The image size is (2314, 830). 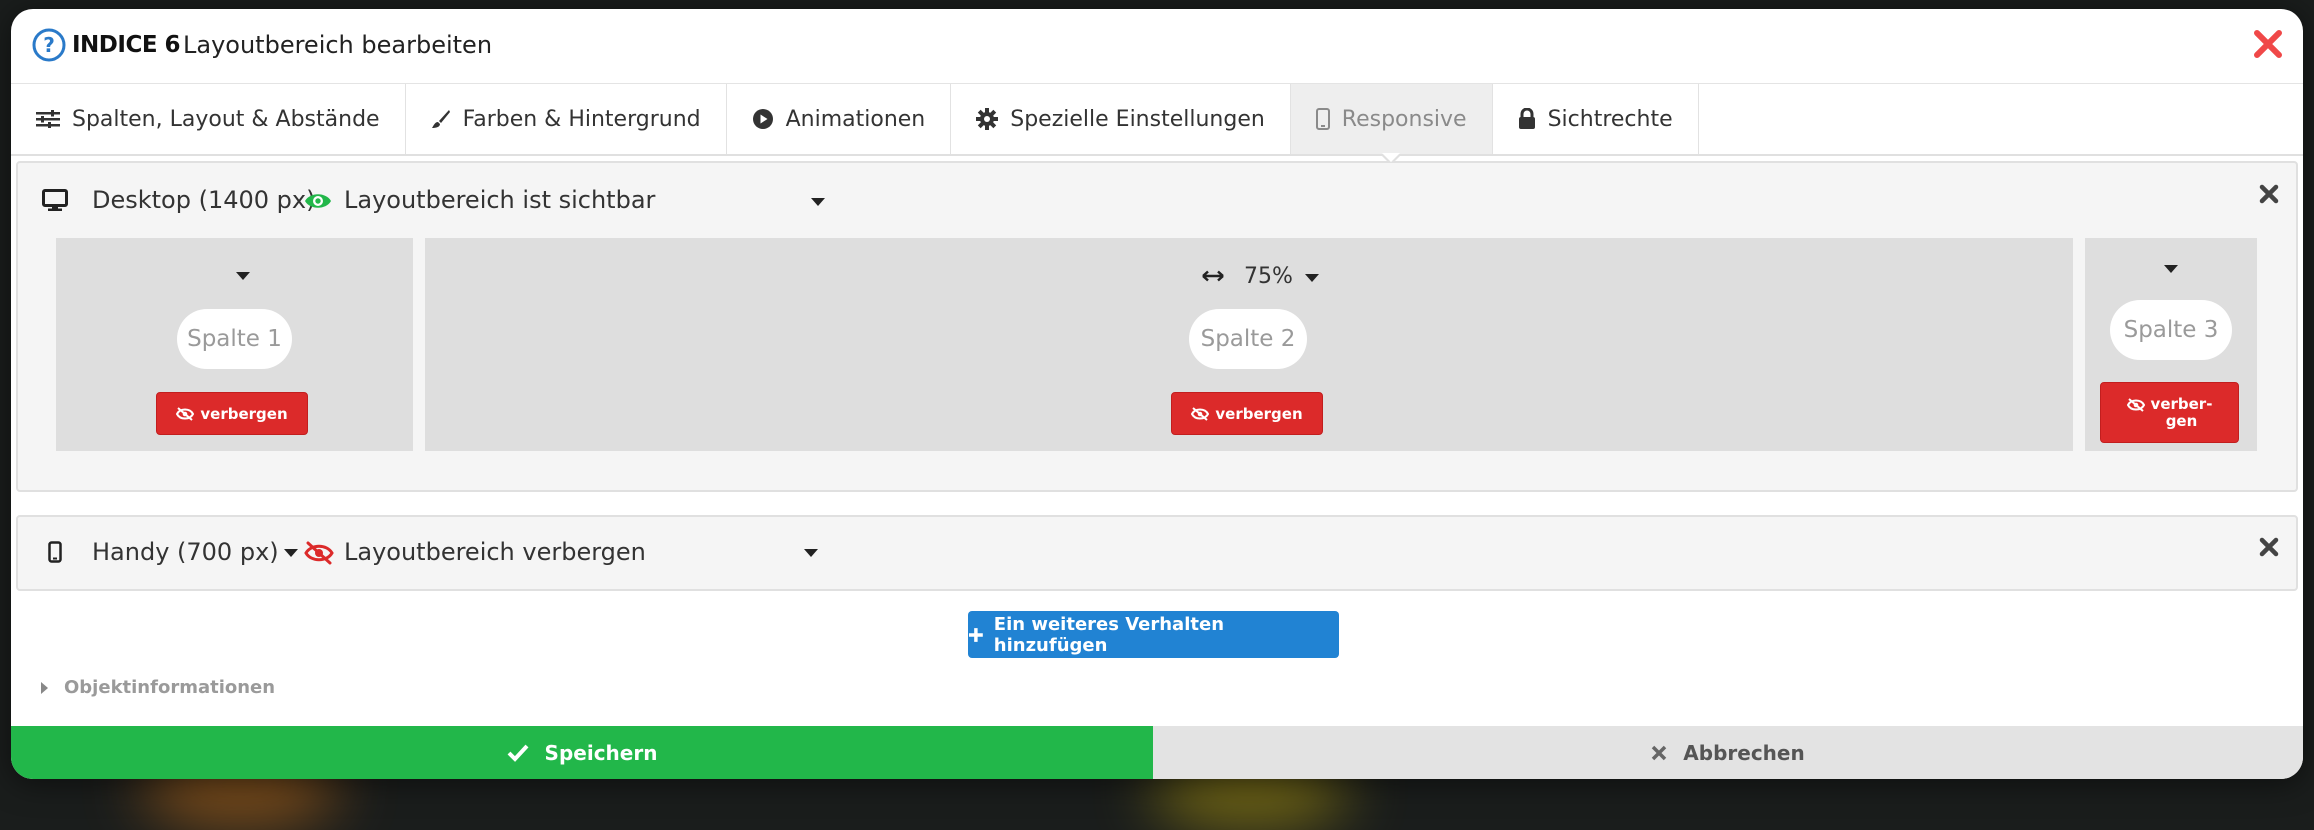 What do you see at coordinates (1268, 277) in the screenshot?
I see `column-width-label: 75%` at bounding box center [1268, 277].